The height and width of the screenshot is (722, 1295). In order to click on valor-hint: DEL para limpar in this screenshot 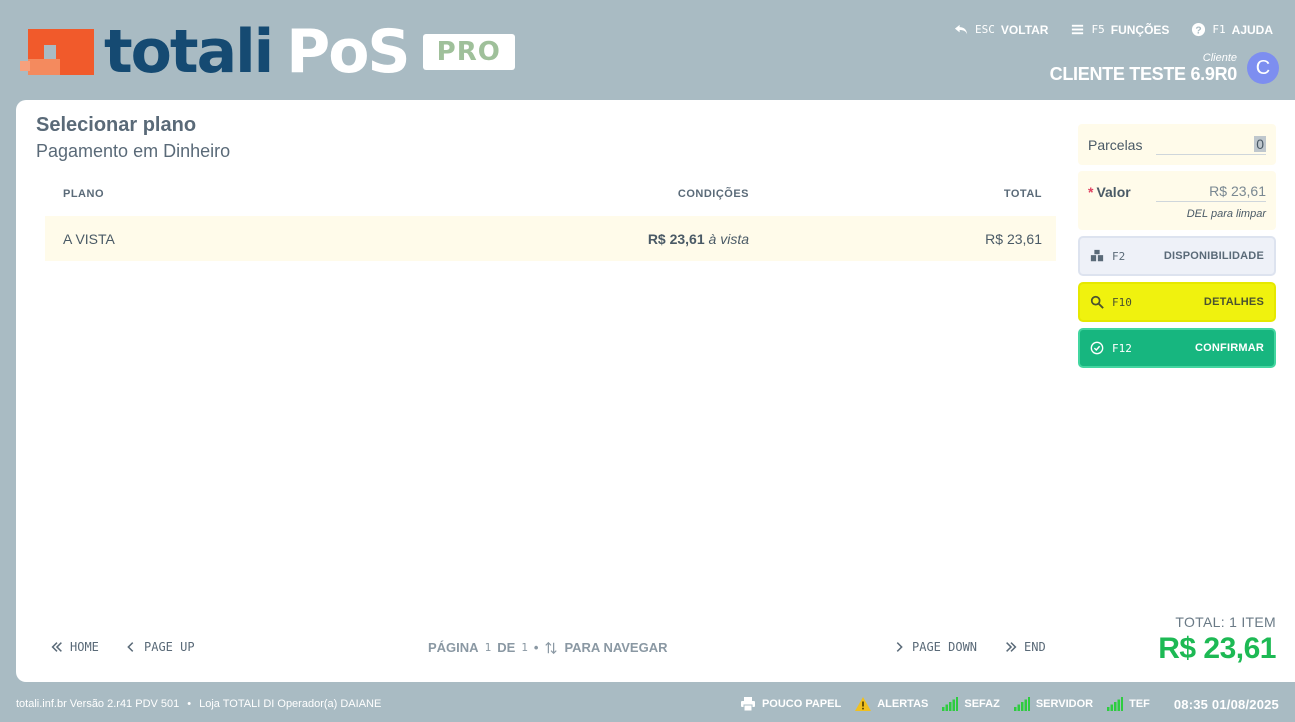, I will do `click(1226, 214)`.